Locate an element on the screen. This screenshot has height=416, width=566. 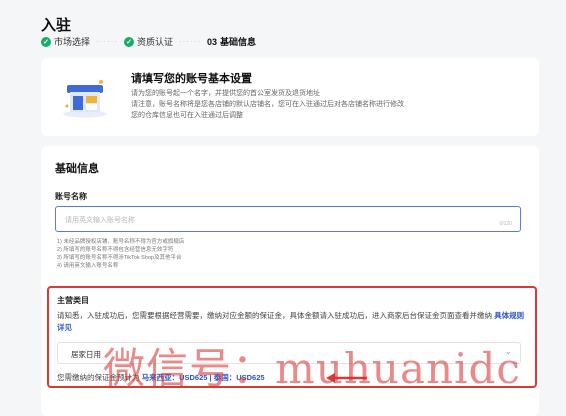
intro-line: 请为您的账号起一个名字，并提供您的首公室发货及退货地址 is located at coordinates (225, 93).